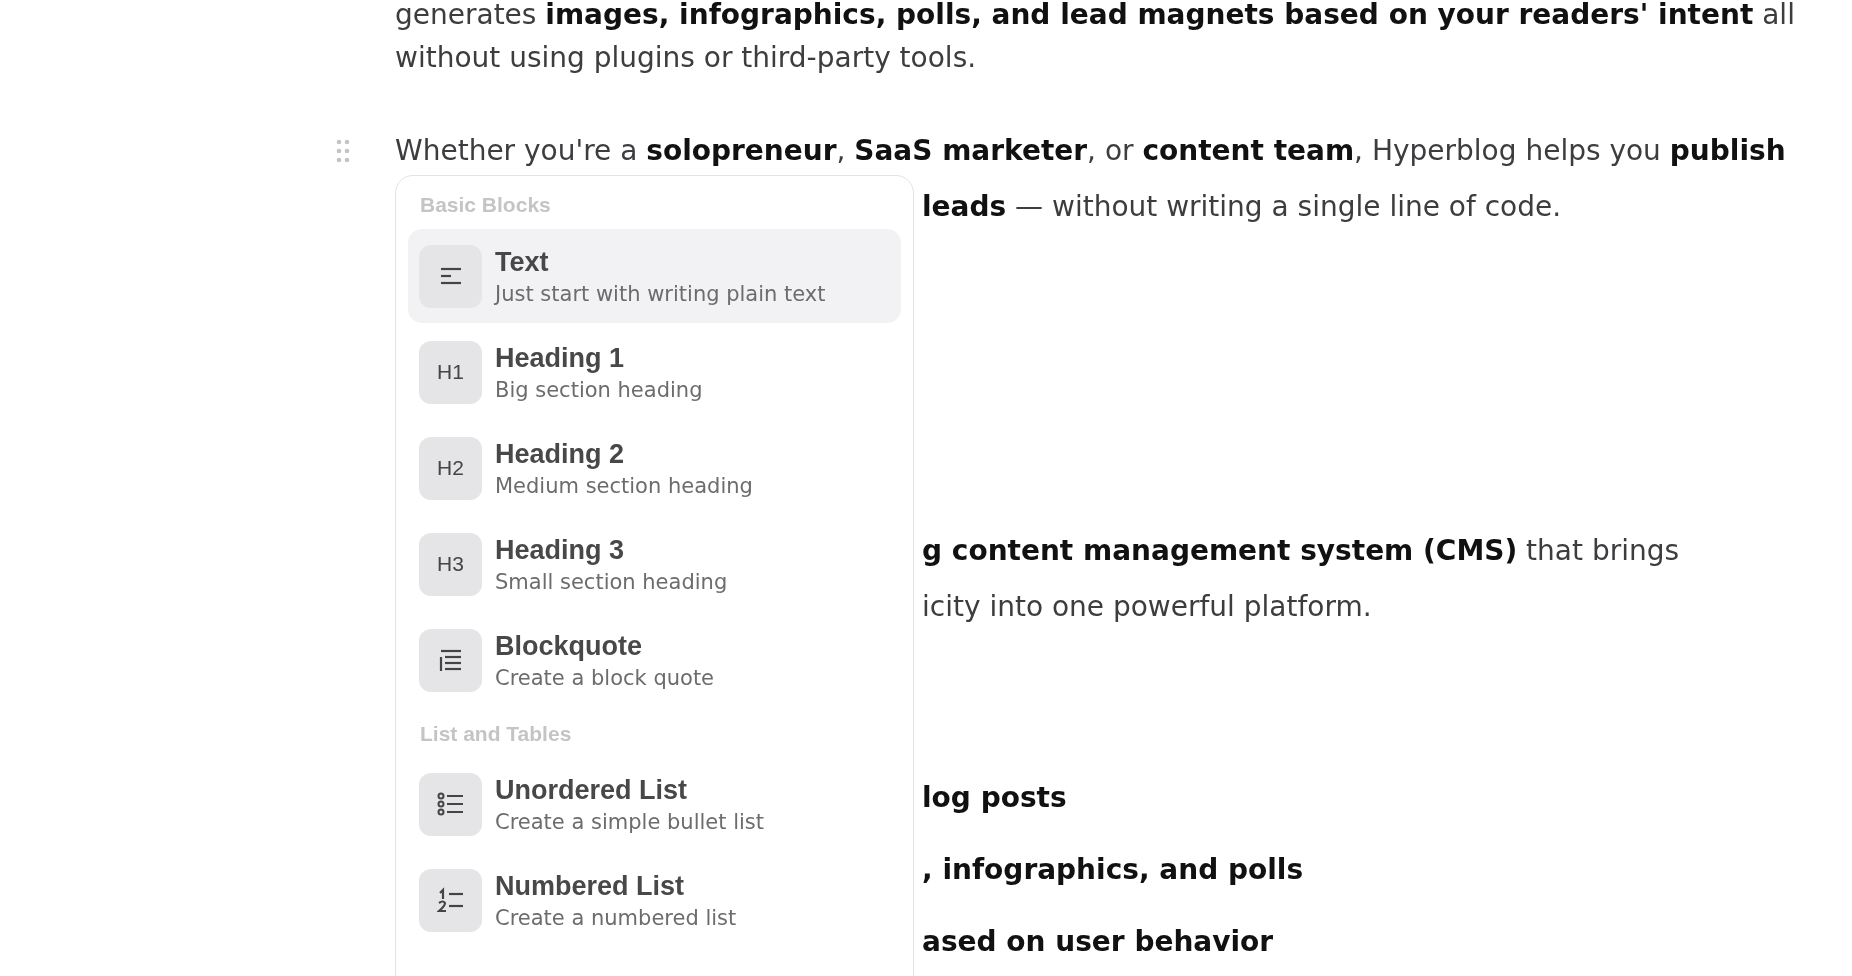 The height and width of the screenshot is (976, 1852). I want to click on menu-item-title: Heading 2, so click(560, 454).